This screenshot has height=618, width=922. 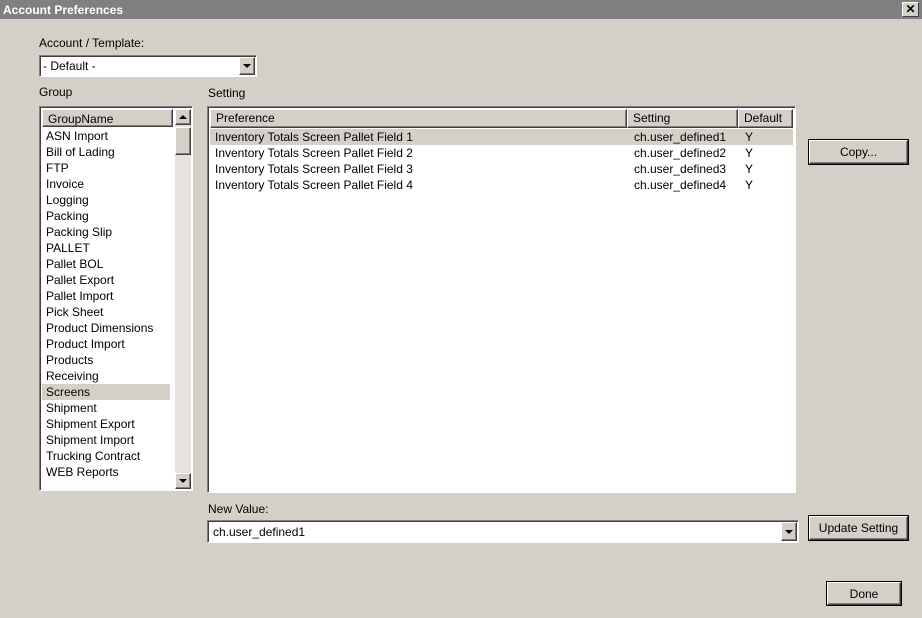 I want to click on window-title: Account Preferences, so click(x=63, y=10).